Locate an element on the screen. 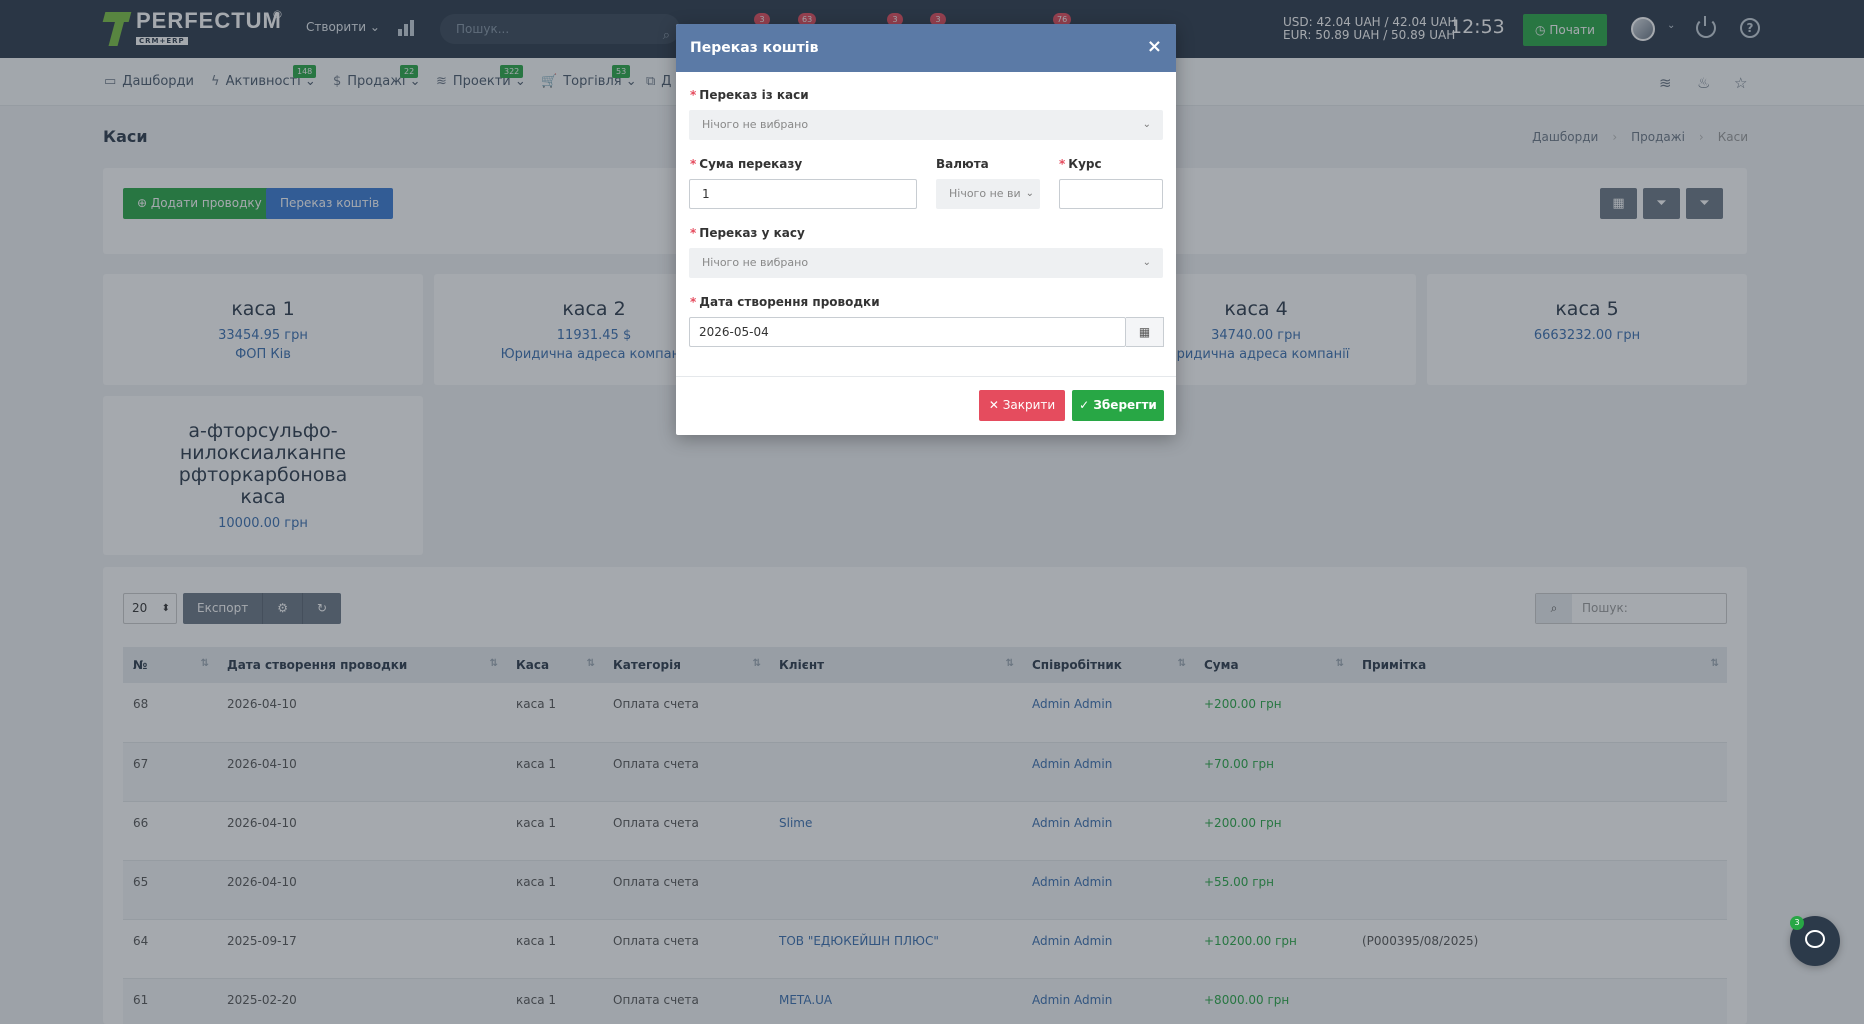  rate-input is located at coordinates (1111, 194).